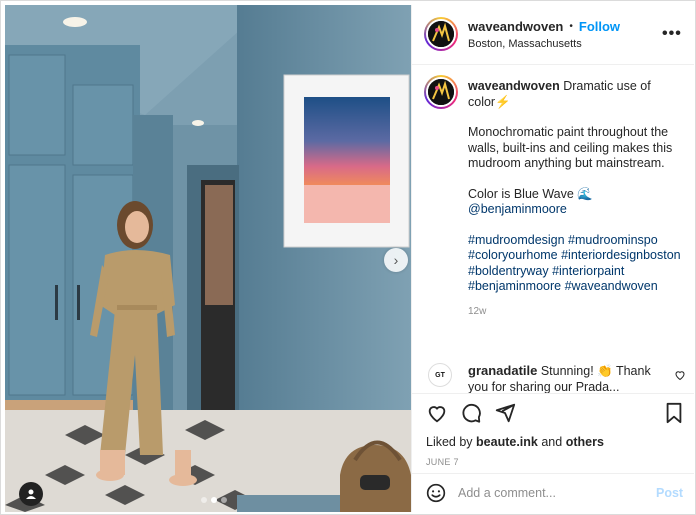 The height and width of the screenshot is (515, 696). What do you see at coordinates (507, 442) in the screenshot?
I see `likes-user: beaute.ink` at bounding box center [507, 442].